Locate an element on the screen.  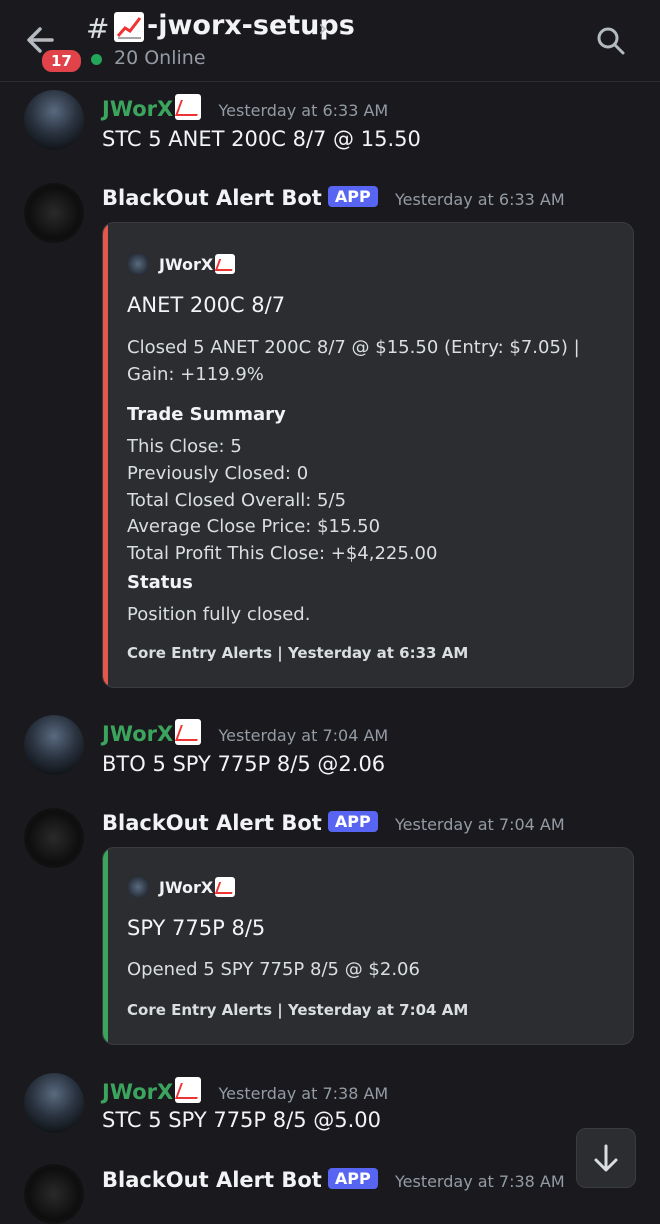
message-author: JWorX Yesterday at 6:33 AM is located at coordinates (245, 107).